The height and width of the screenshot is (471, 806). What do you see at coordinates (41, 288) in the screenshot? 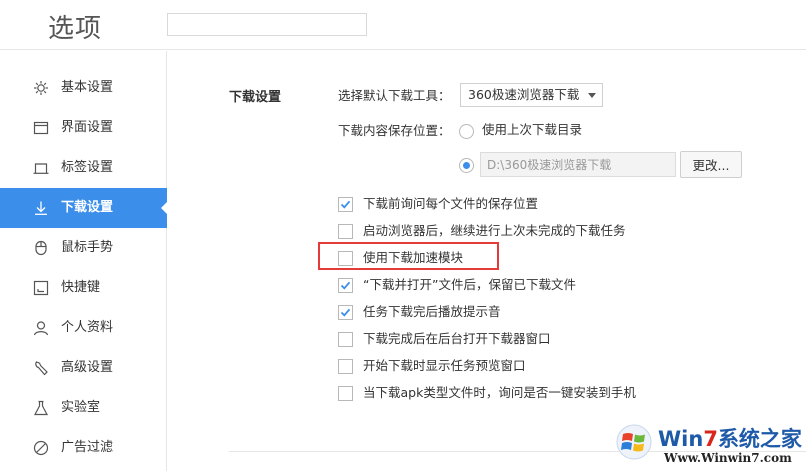
I see `shortcut-icon` at bounding box center [41, 288].